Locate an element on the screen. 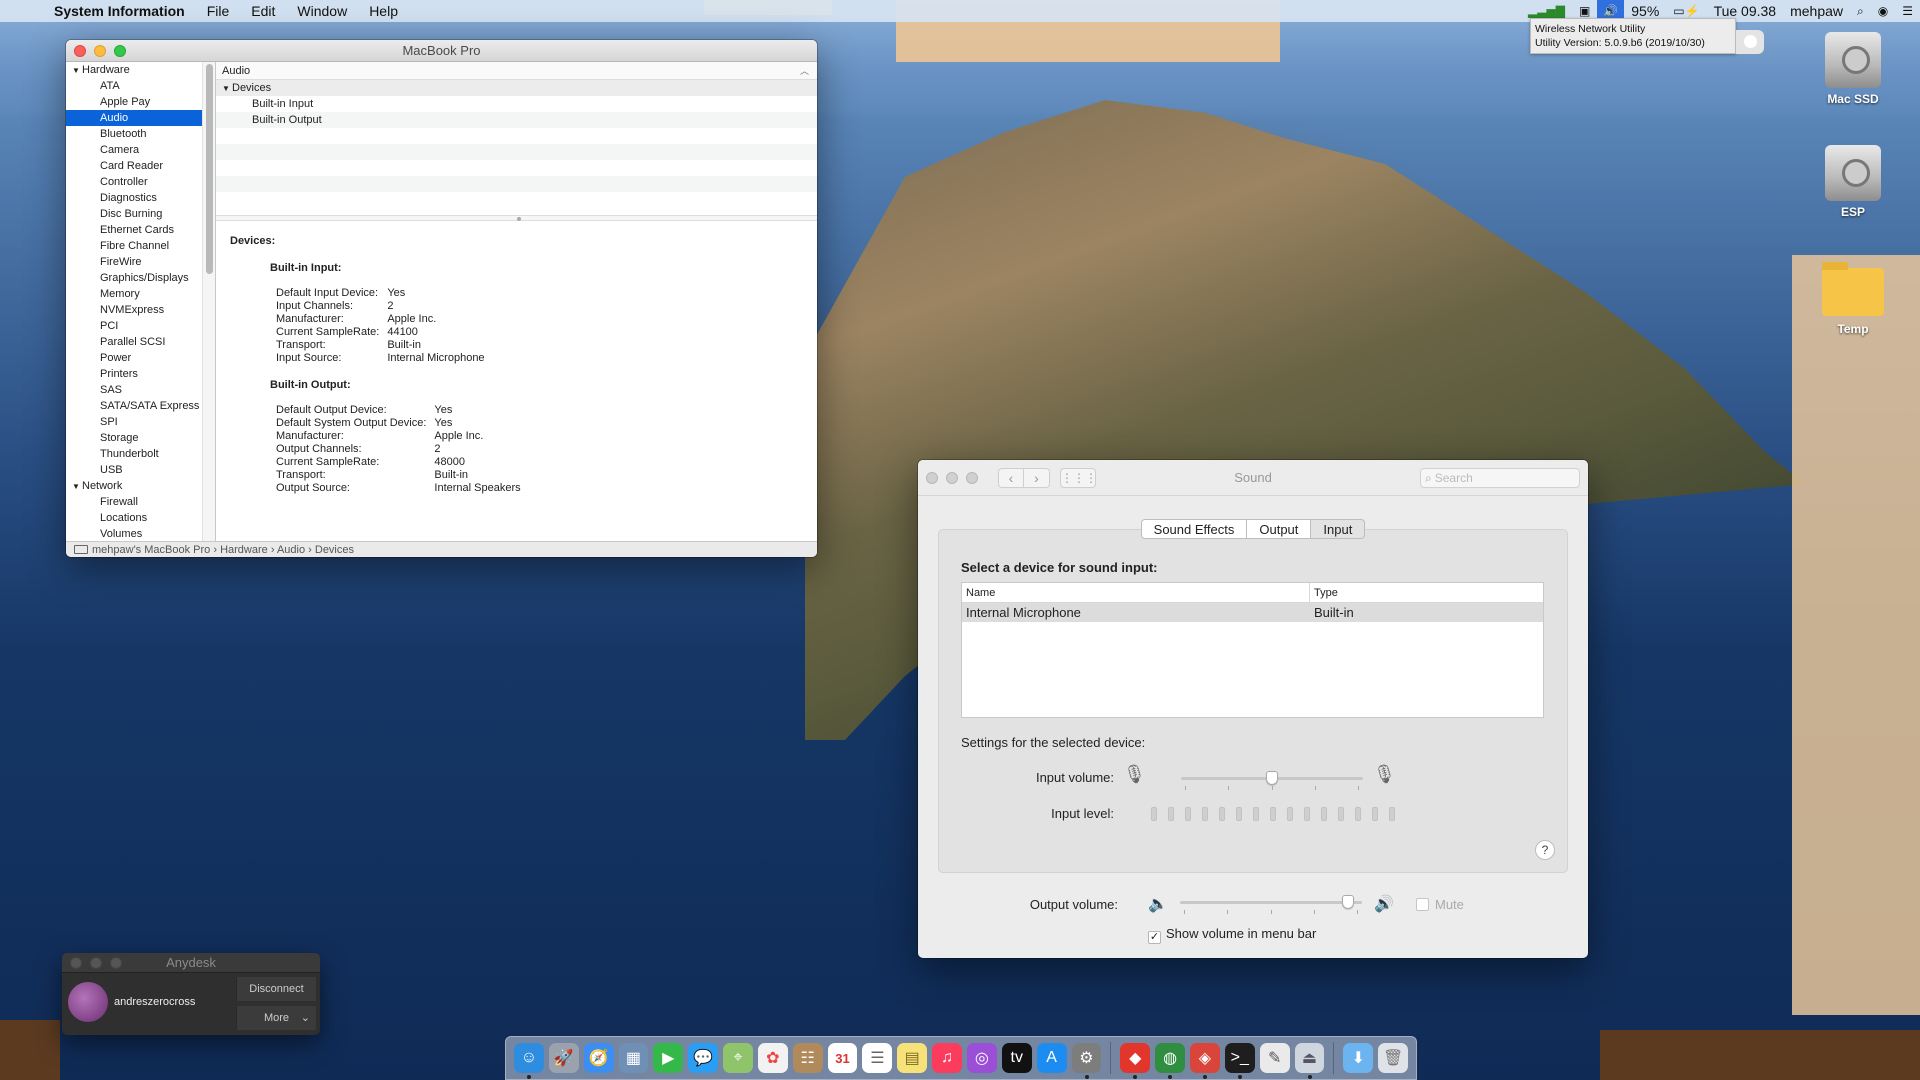  sidebar-item-card-reader: Card Reader is located at coordinates (140, 166).